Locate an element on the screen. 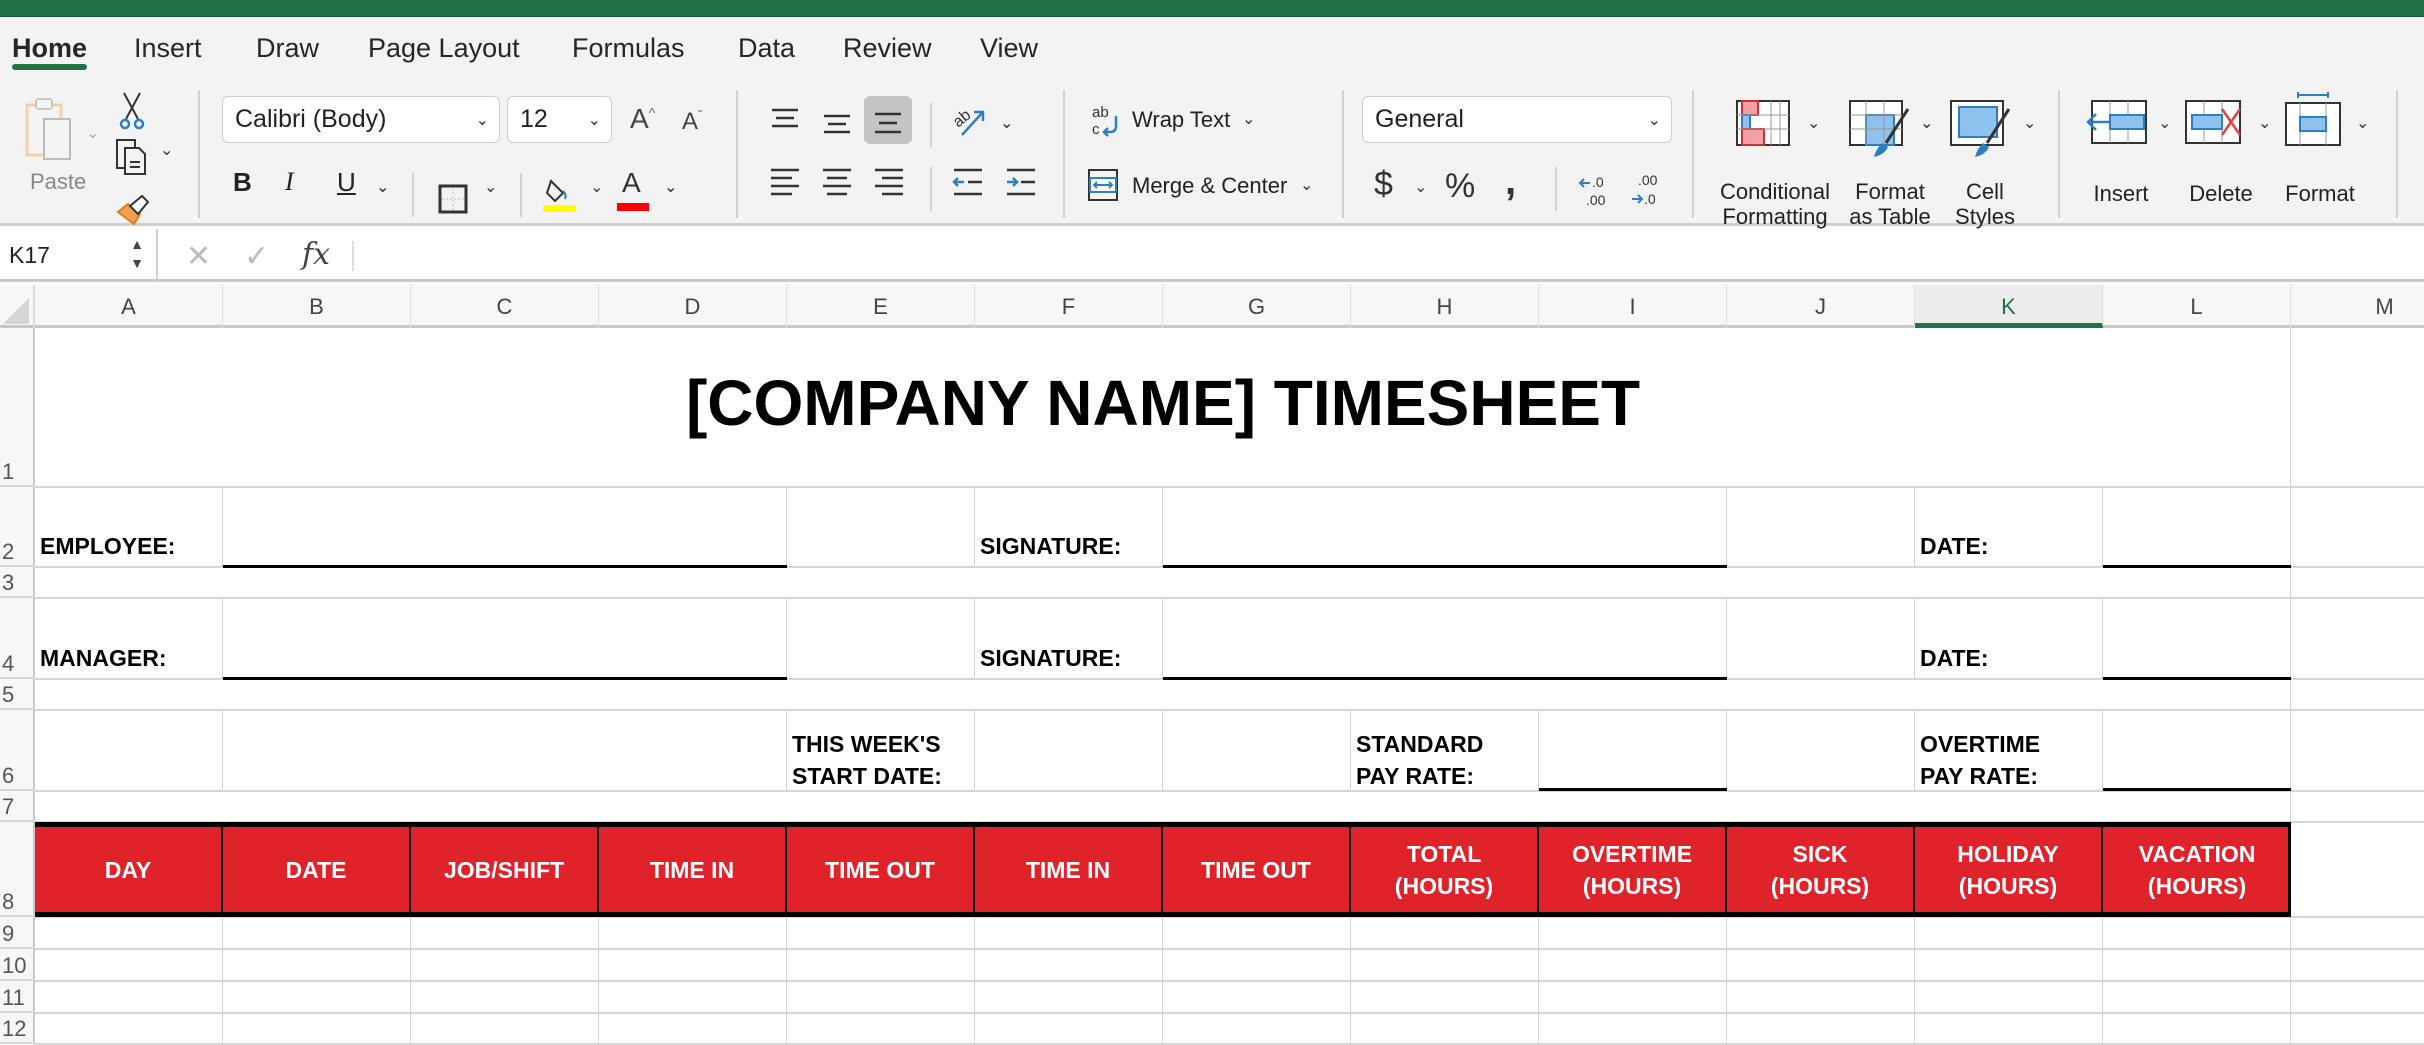 This screenshot has width=2424, height=1045. conditional-formatting-button: ⌄ Conditional Formatting is located at coordinates (1775, 164).